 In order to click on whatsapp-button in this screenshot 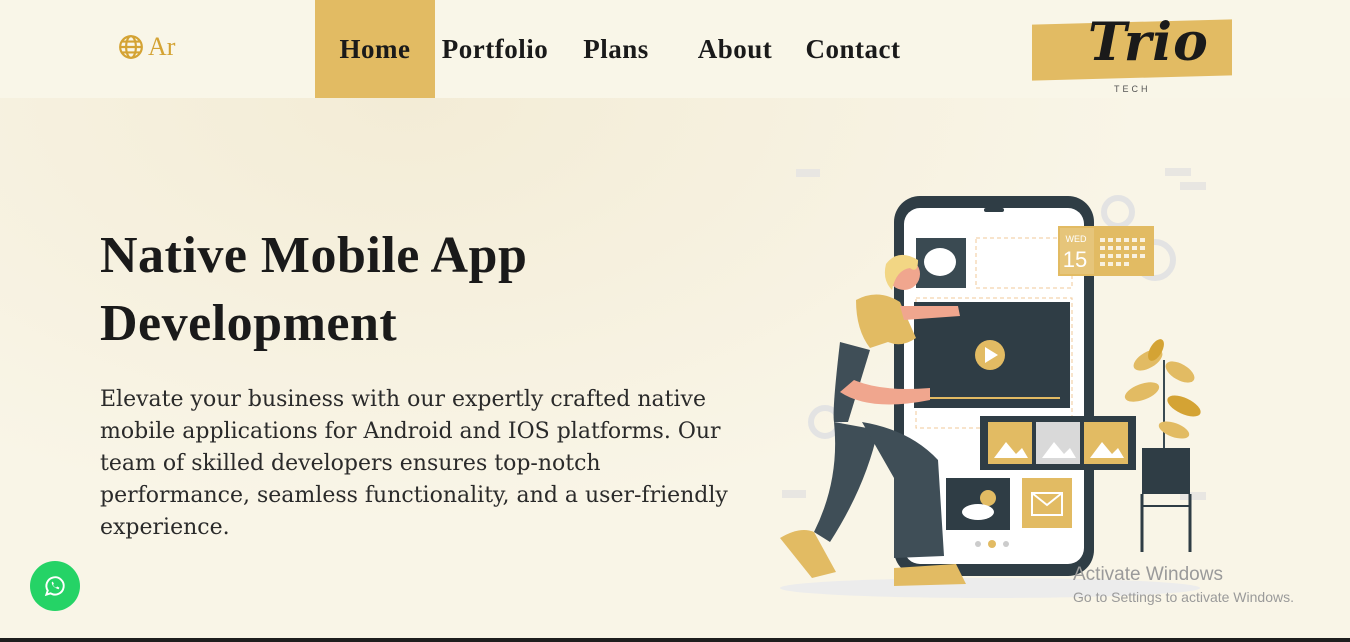, I will do `click(55, 586)`.